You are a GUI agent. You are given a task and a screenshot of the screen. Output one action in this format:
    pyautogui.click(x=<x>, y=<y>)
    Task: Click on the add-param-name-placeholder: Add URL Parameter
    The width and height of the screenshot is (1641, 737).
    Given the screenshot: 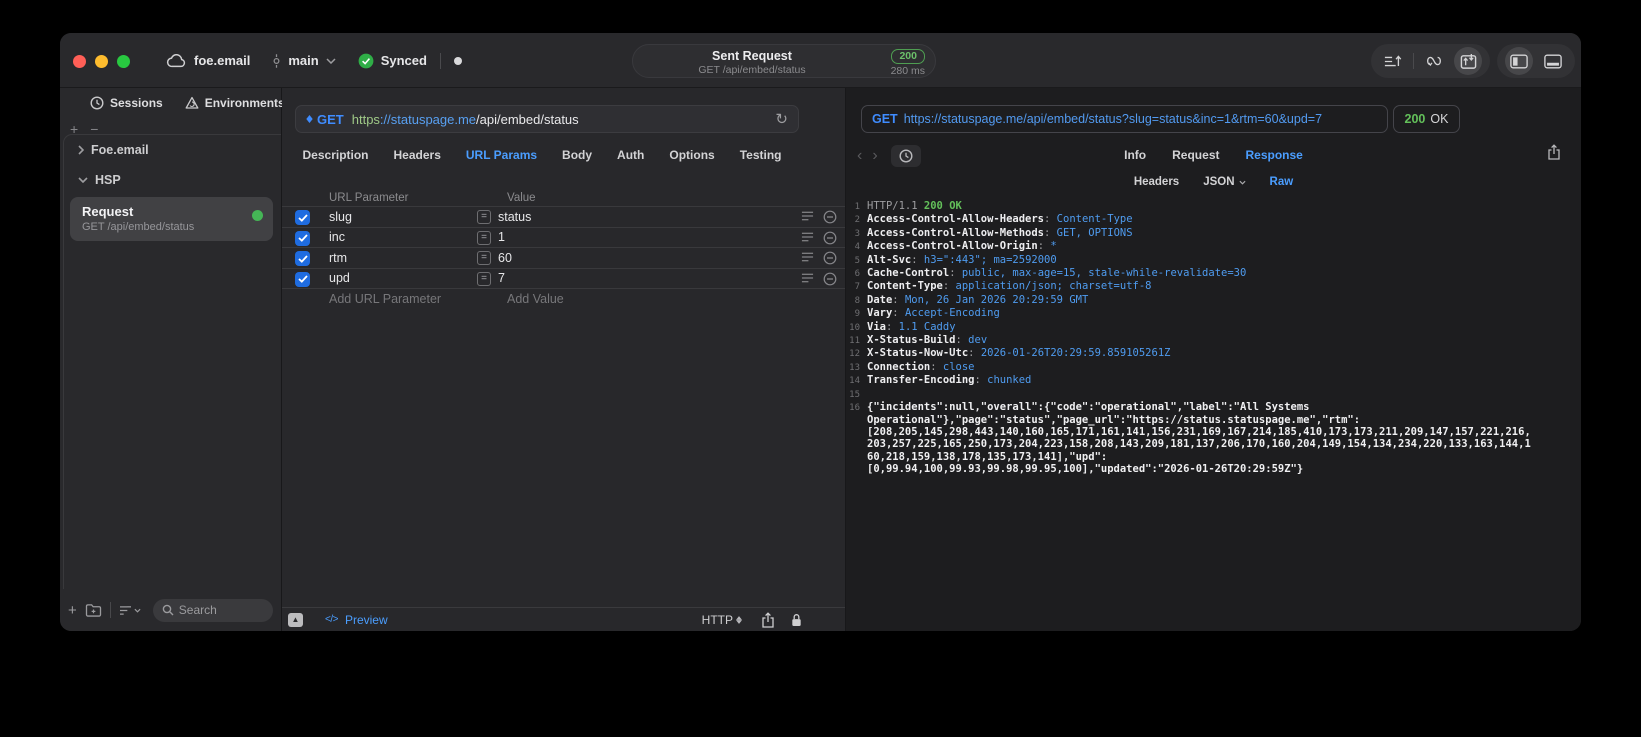 What is the action you would take?
    pyautogui.click(x=385, y=299)
    